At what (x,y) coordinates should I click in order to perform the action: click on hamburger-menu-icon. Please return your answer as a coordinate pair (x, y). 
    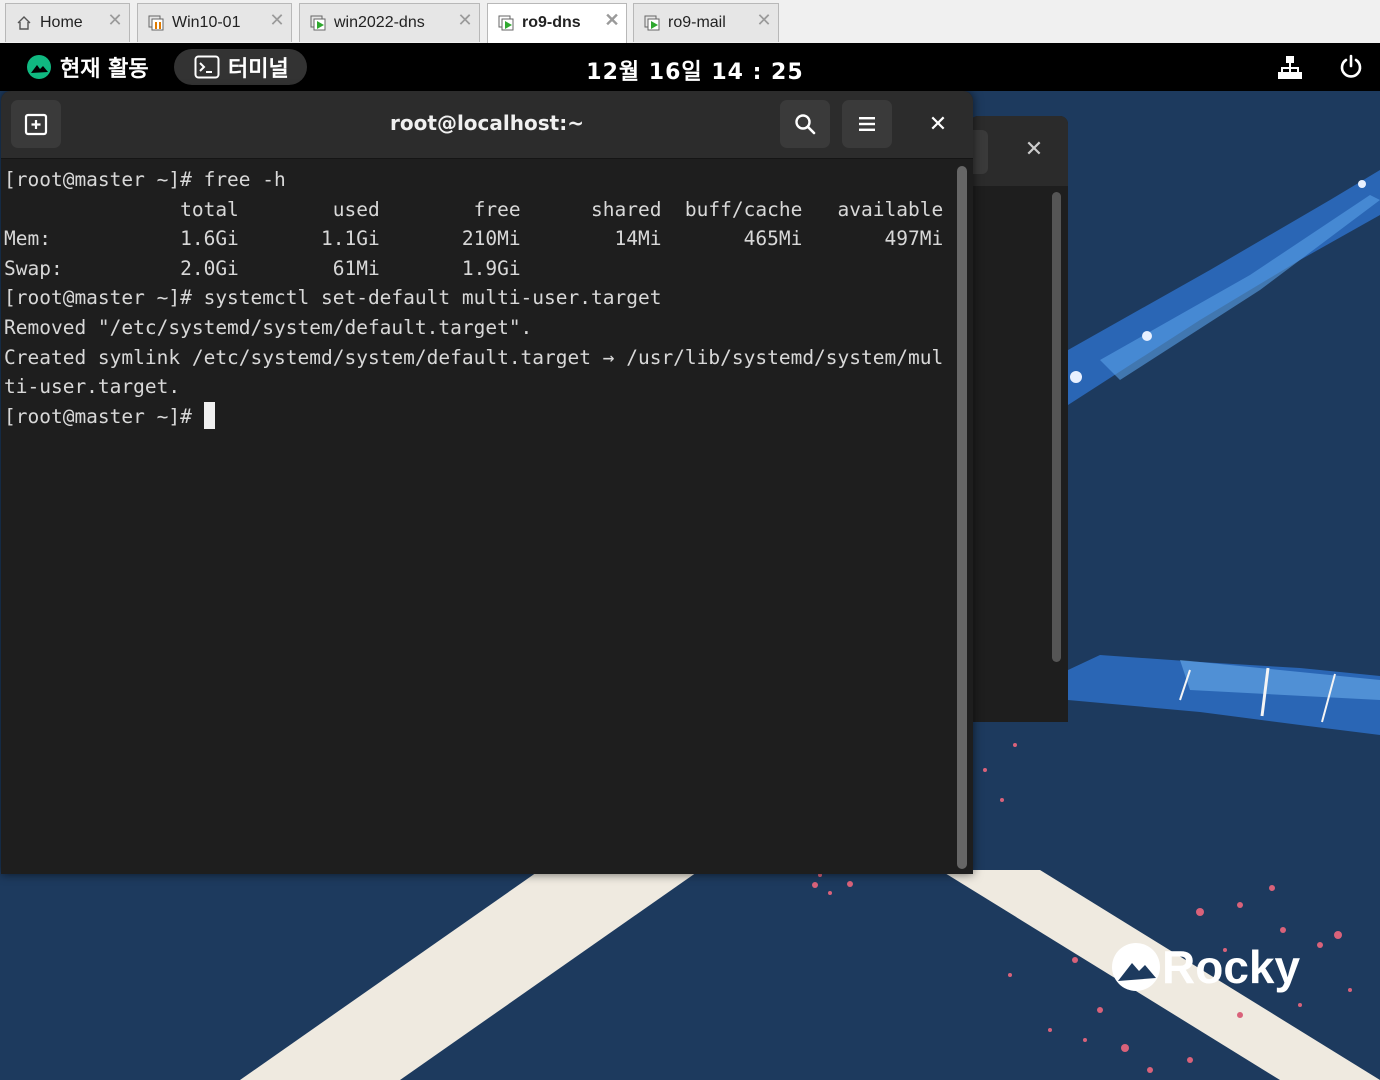
    Looking at the image, I should click on (867, 124).